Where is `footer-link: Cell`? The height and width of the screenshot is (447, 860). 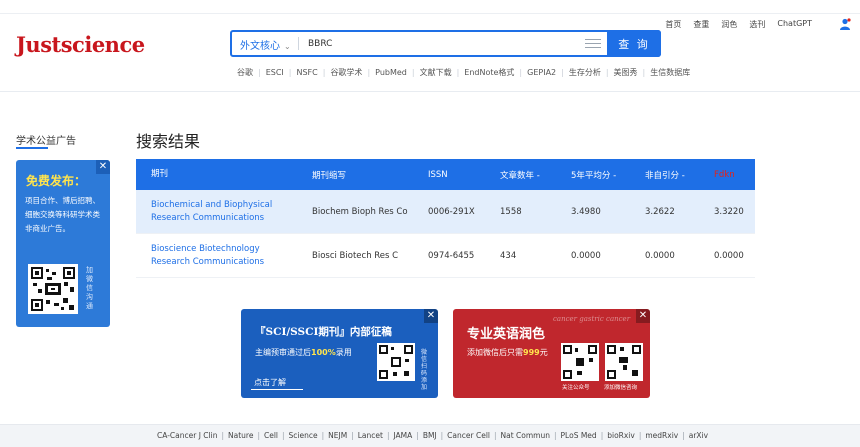
footer-link: Cell is located at coordinates (271, 435).